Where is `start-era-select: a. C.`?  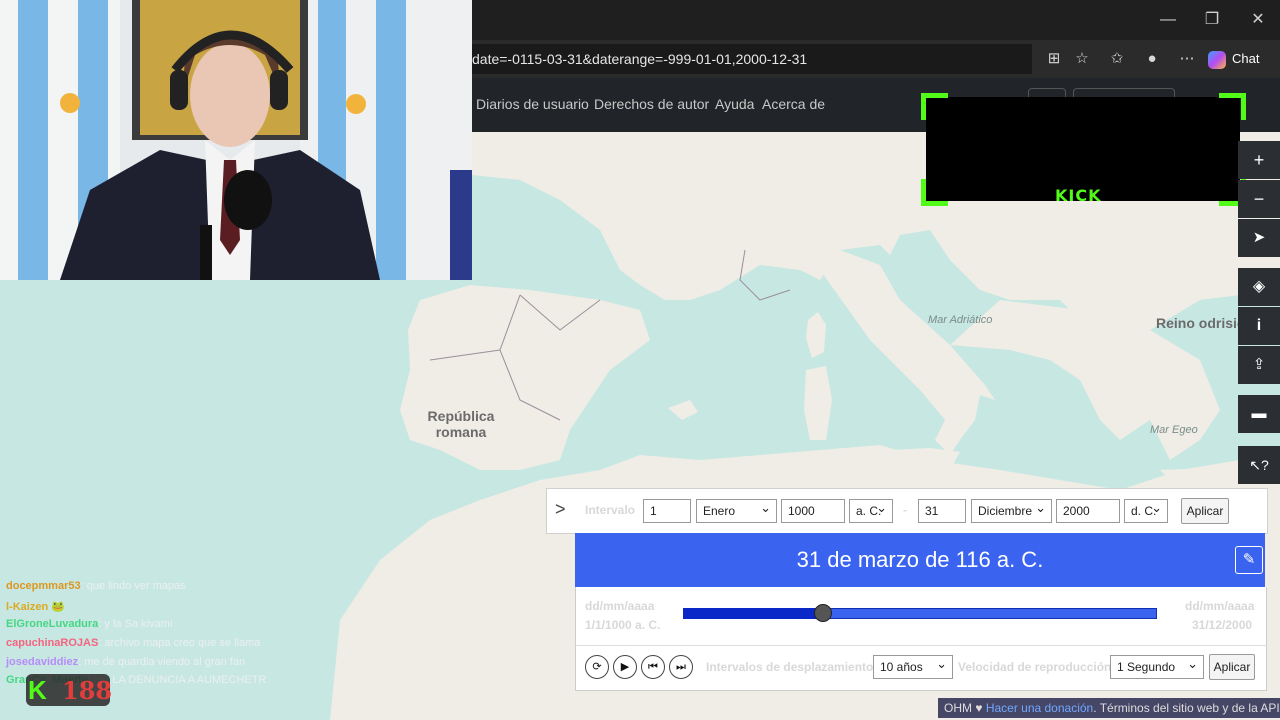 start-era-select: a. C. is located at coordinates (871, 510).